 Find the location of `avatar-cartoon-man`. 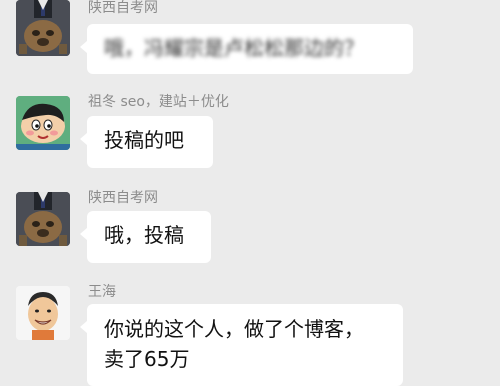

avatar-cartoon-man is located at coordinates (43, 313).